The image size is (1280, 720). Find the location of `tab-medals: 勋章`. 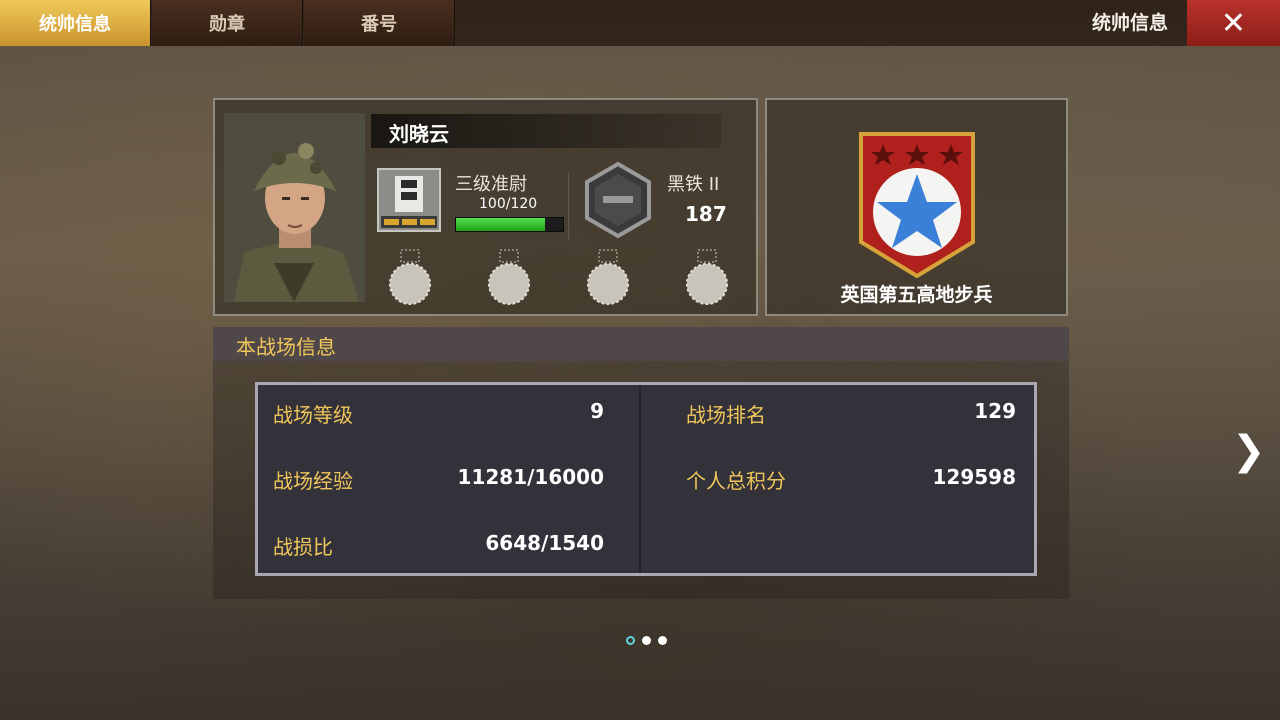

tab-medals: 勋章 is located at coordinates (227, 23).